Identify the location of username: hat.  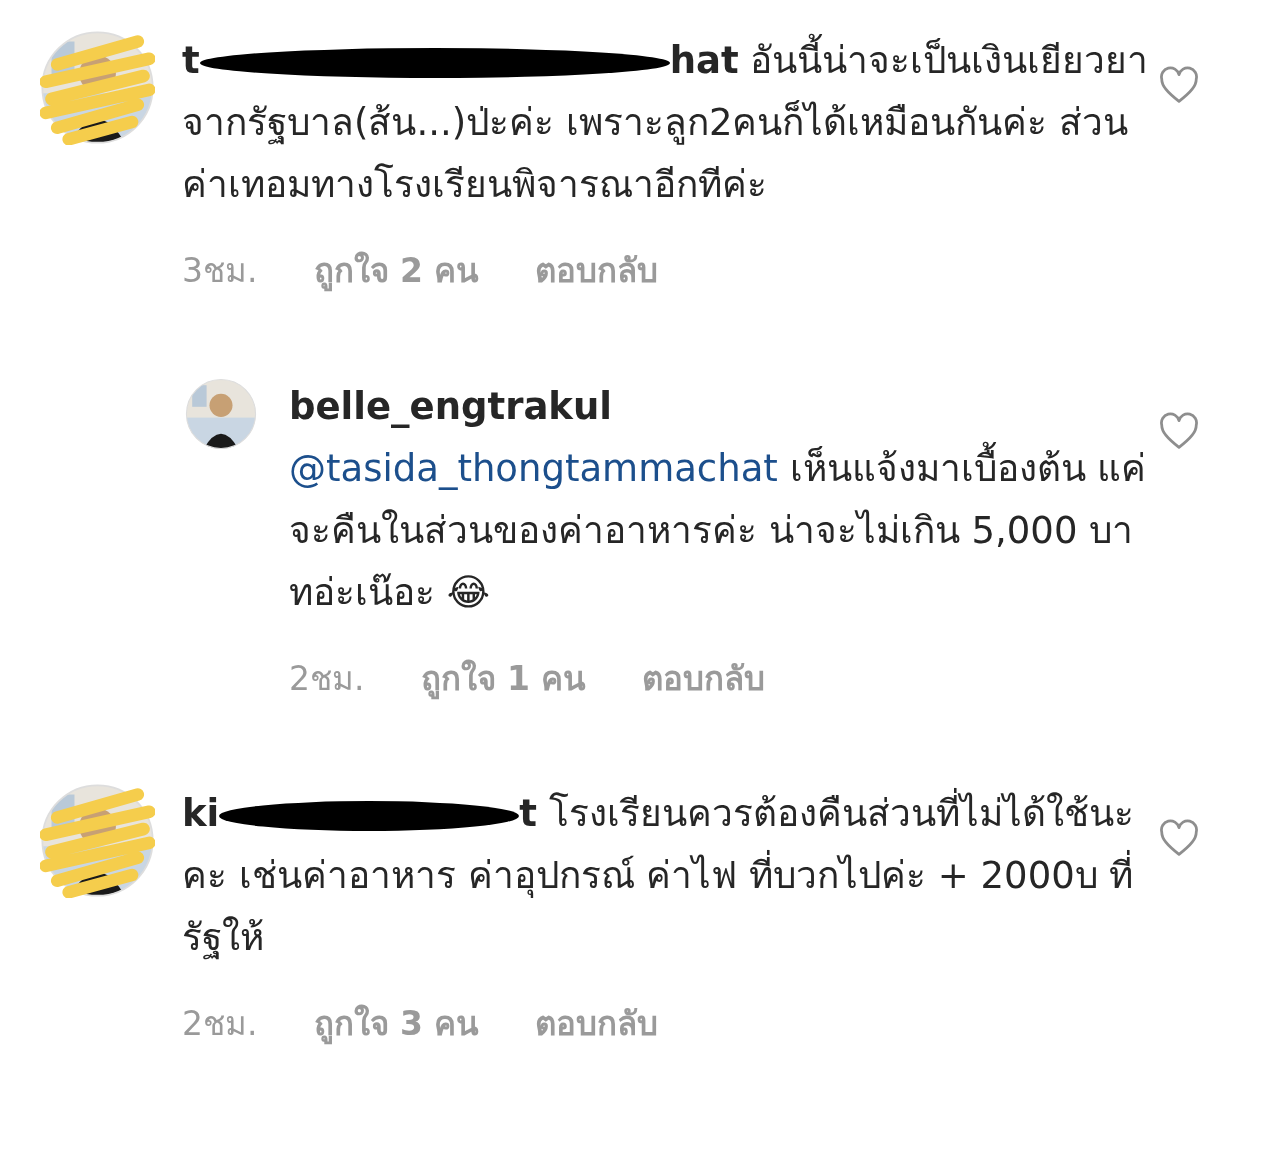
(704, 60).